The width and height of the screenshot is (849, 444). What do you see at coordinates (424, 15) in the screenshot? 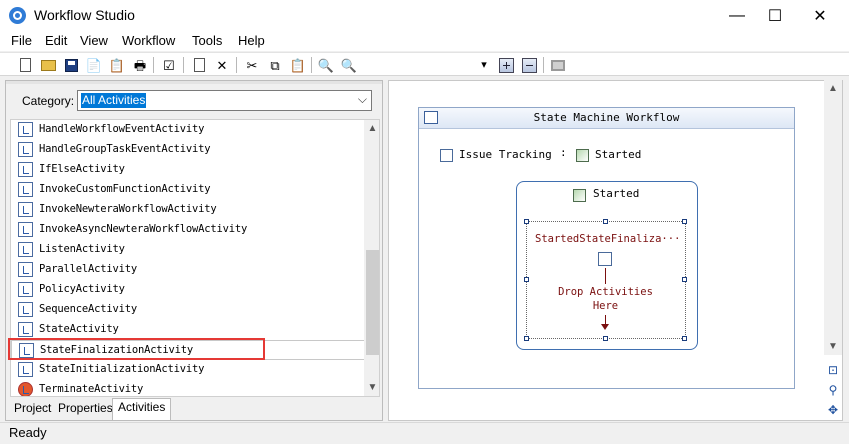
I see `title-bar: Workflow Studio — ☐ ✕` at bounding box center [424, 15].